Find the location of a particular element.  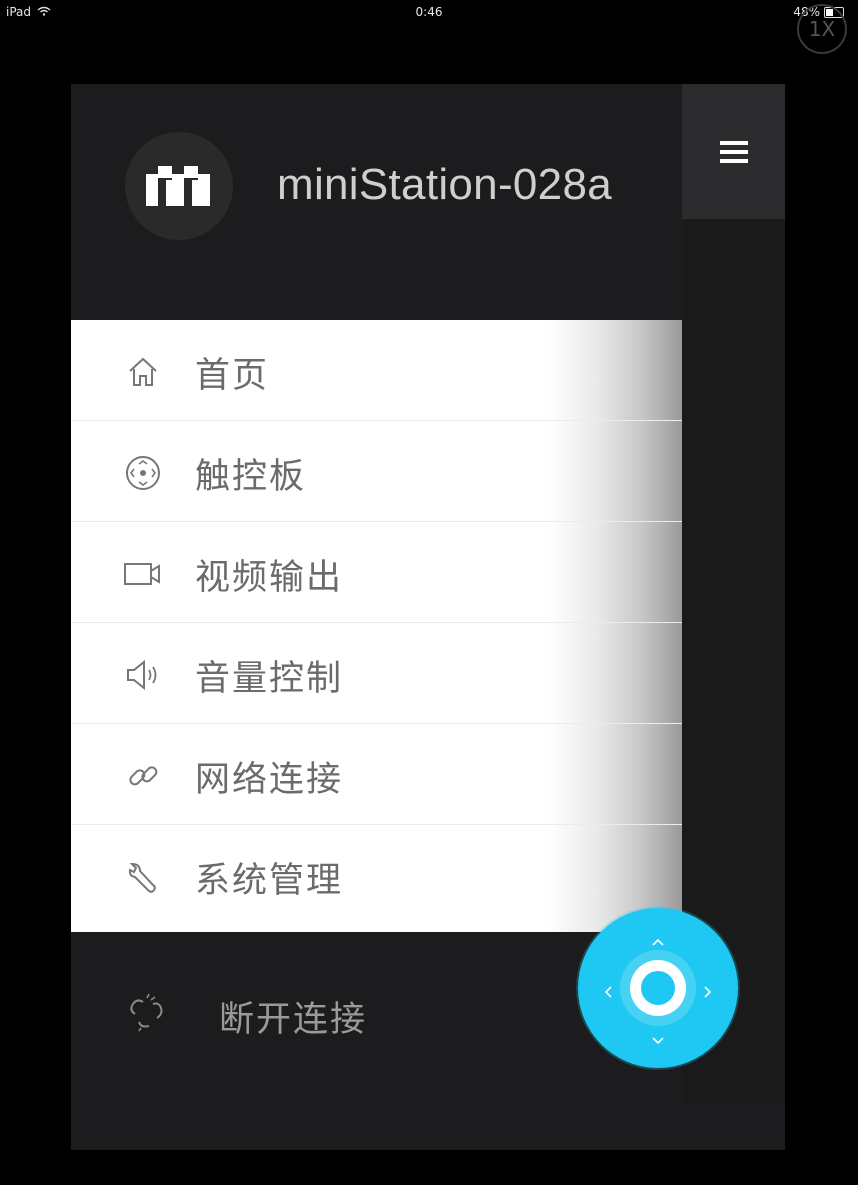

home-icon is located at coordinates (143, 372).